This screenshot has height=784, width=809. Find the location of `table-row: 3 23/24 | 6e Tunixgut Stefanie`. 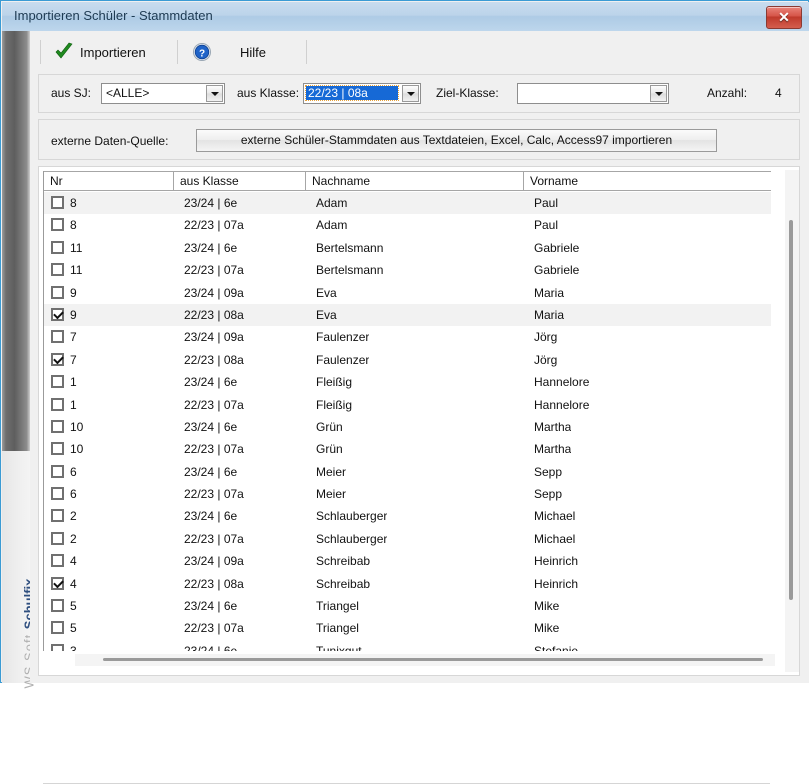

table-row: 3 23/24 | 6e Tunixgut Stefanie is located at coordinates (407, 645).